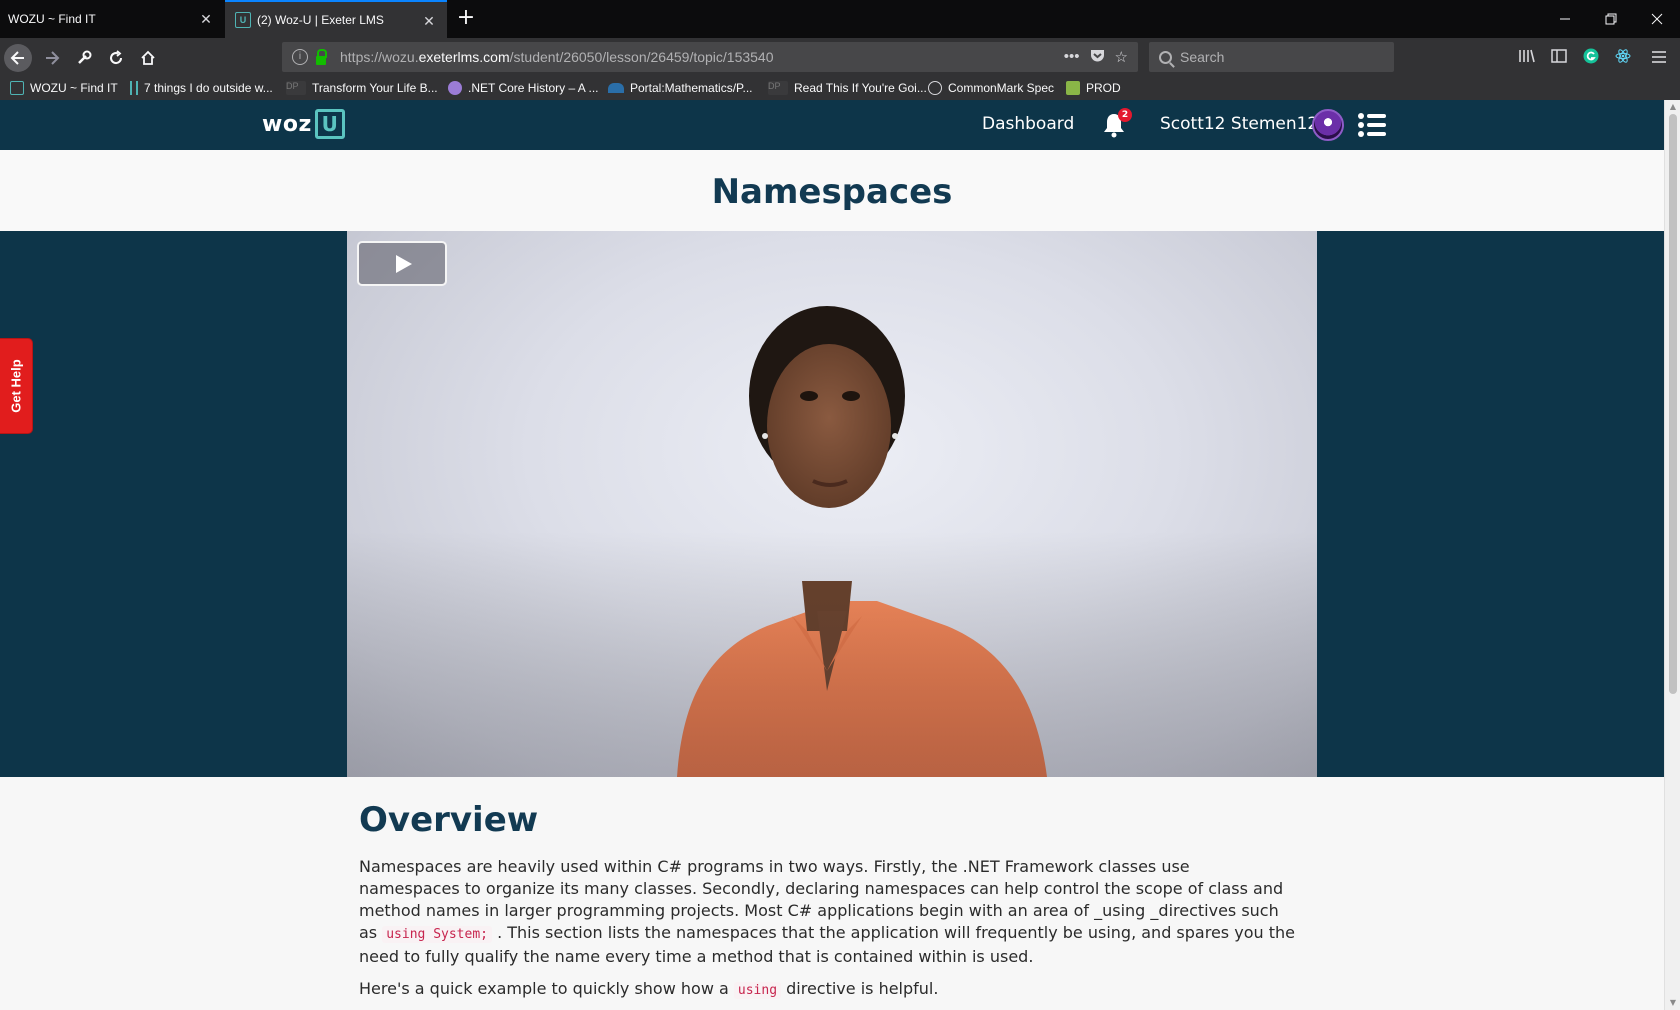 The image size is (1680, 1010). What do you see at coordinates (379, 57) in the screenshot?
I see `url-prefix: https://wozu.` at bounding box center [379, 57].